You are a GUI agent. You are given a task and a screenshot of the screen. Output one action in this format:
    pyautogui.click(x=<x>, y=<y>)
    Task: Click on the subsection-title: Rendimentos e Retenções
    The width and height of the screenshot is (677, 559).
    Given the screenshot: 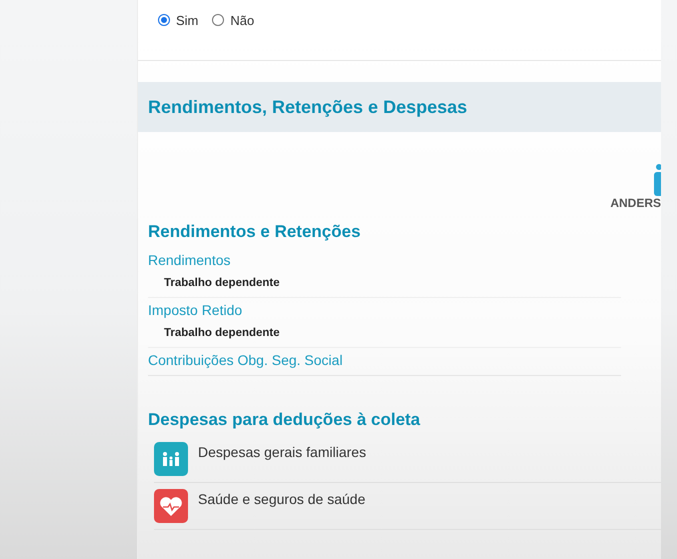 What is the action you would take?
    pyautogui.click(x=255, y=232)
    